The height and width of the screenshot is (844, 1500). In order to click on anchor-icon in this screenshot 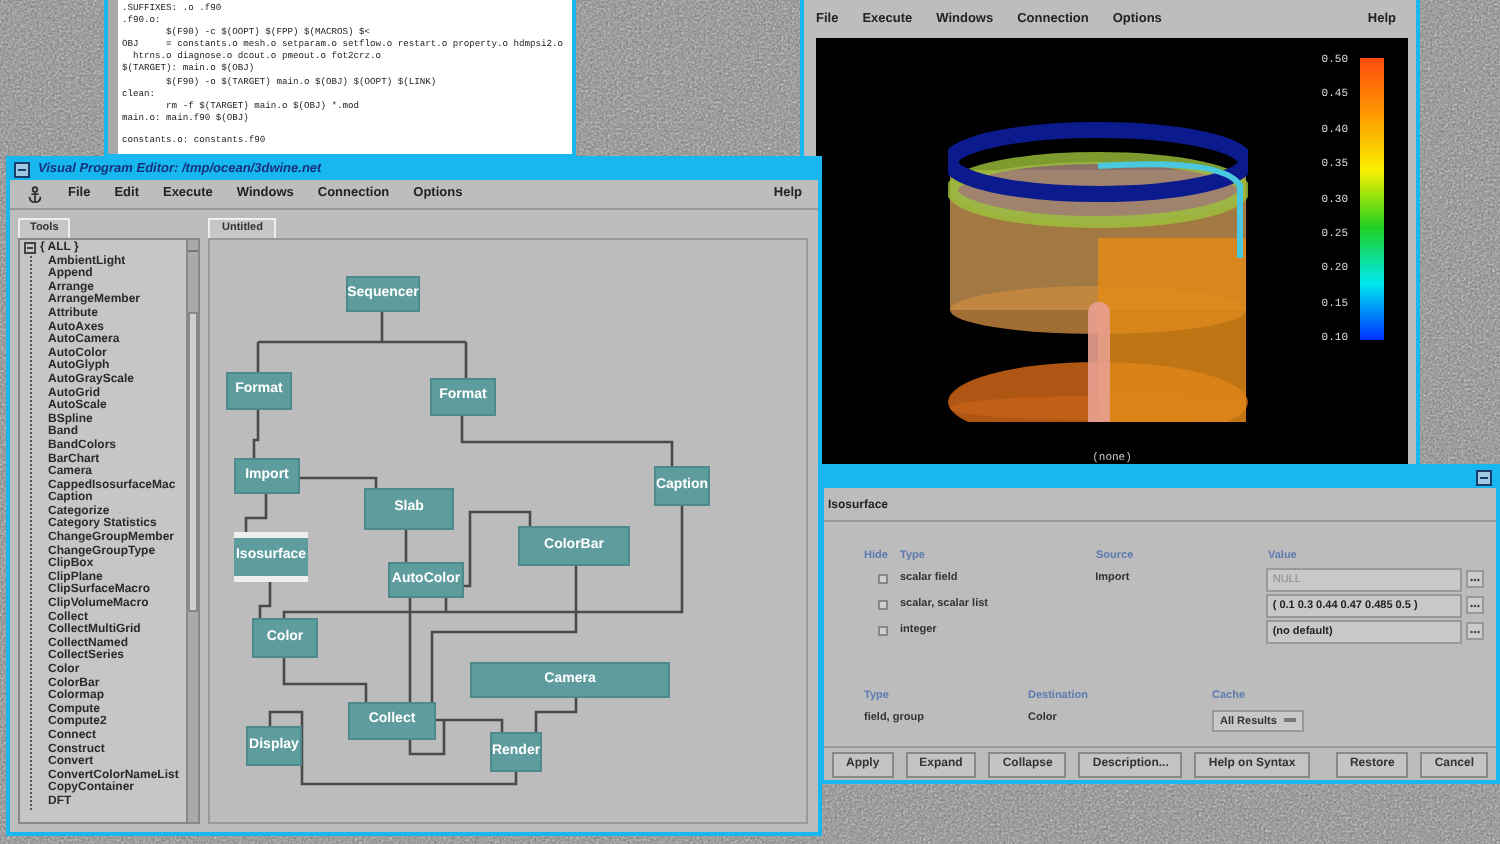, I will do `click(35, 194)`.